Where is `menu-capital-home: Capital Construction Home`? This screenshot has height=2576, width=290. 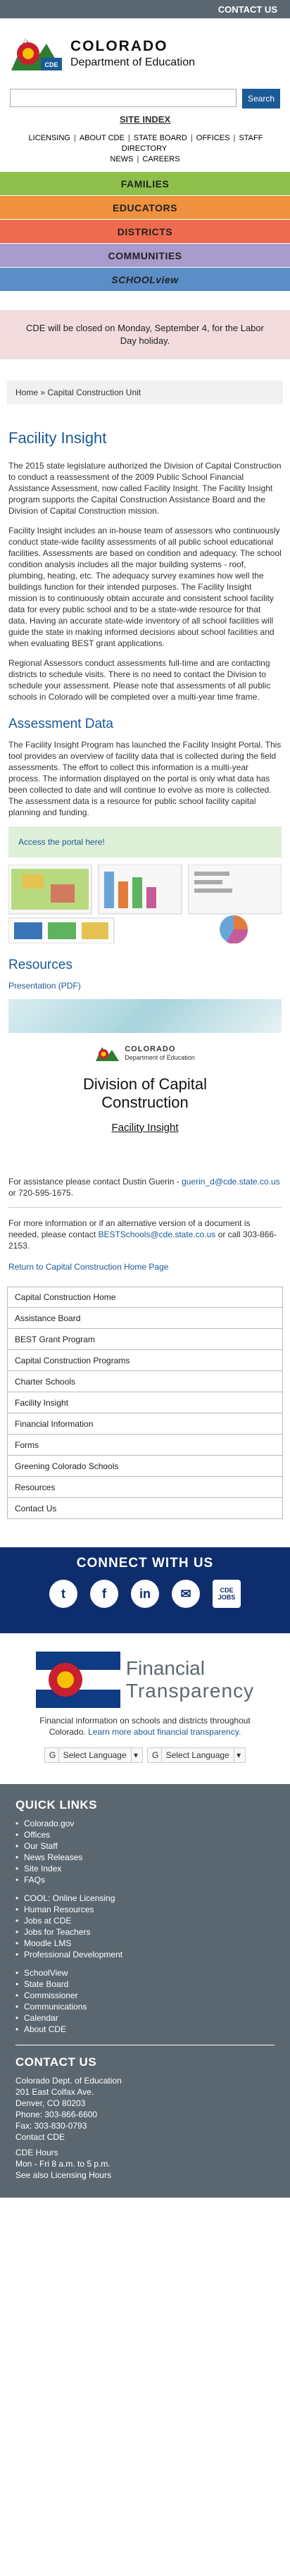 menu-capital-home: Capital Construction Home is located at coordinates (145, 1297).